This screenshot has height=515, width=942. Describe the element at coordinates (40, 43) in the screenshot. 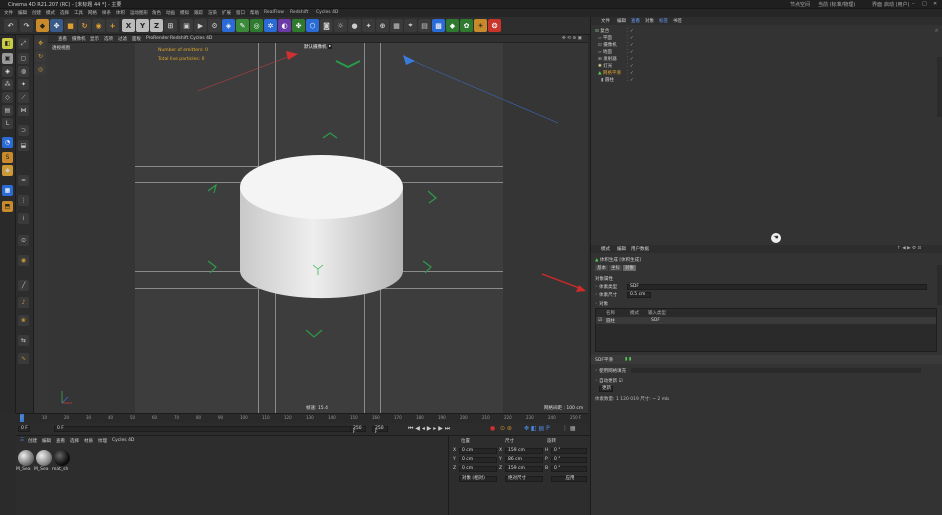

I see `view-move-icon: ✥` at that location.